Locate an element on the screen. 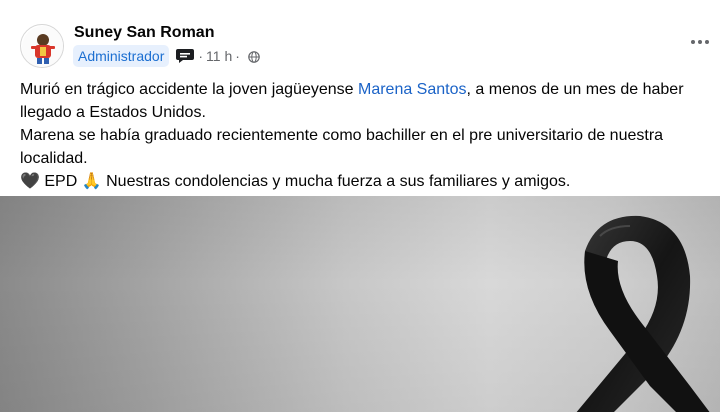 The width and height of the screenshot is (720, 412). praying-hands-emoji: 🙏 is located at coordinates (91, 181).